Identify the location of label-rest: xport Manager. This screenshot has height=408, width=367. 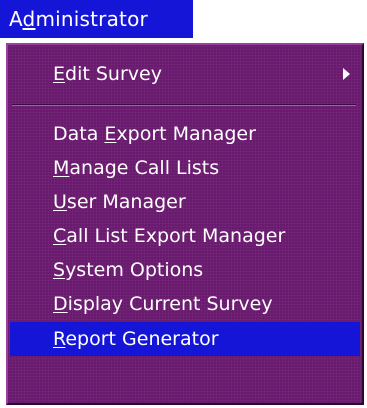
(186, 134).